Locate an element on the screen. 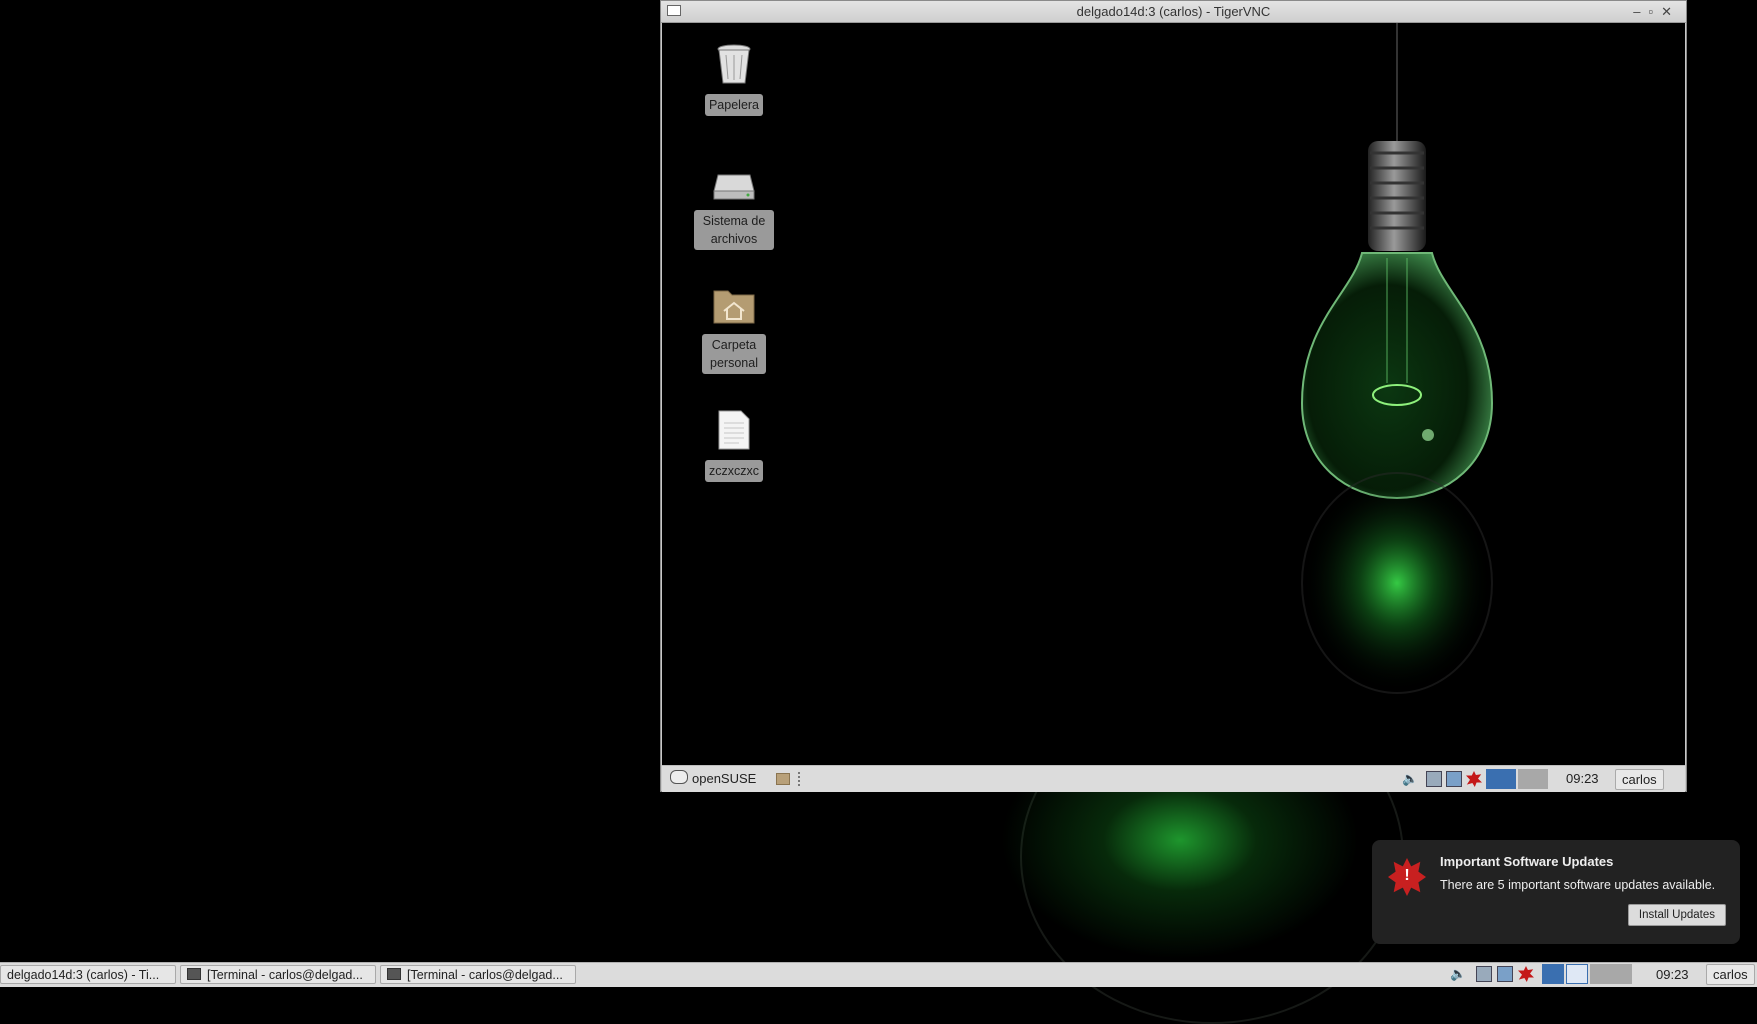 This screenshot has width=1757, height=1024. install-updates-button: Install Updates is located at coordinates (1676, 915).